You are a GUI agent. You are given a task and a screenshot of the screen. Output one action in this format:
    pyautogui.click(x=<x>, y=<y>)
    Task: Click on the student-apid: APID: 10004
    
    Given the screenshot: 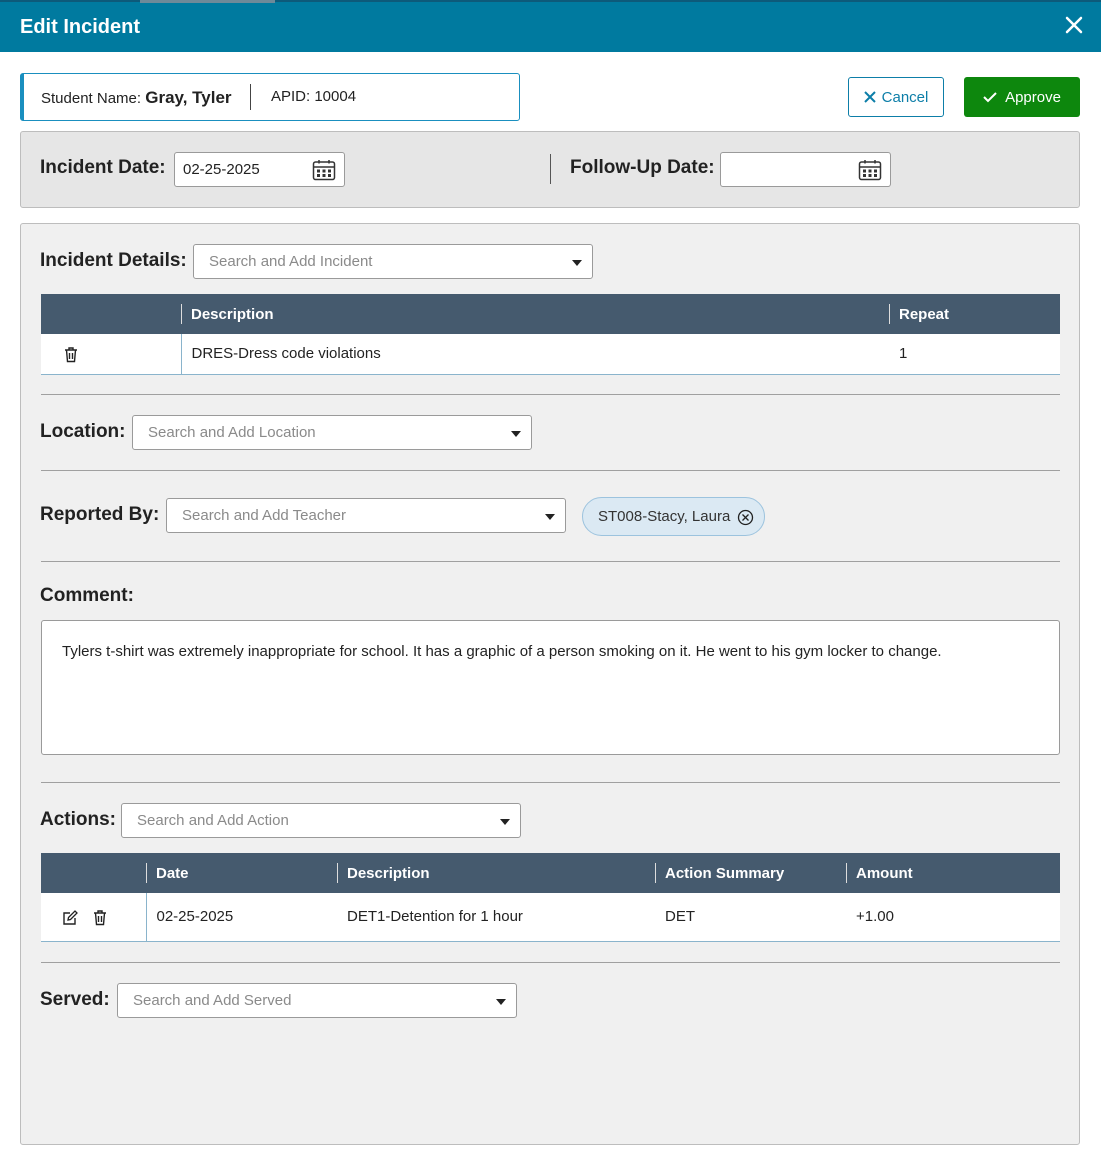 What is the action you would take?
    pyautogui.click(x=314, y=96)
    